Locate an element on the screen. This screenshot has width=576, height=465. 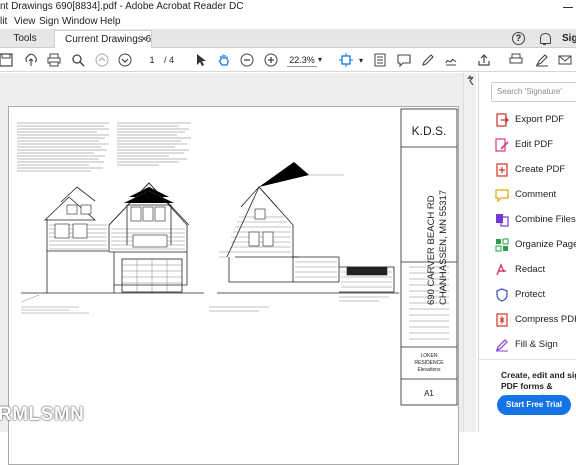
tool-protect: Protect is located at coordinates (535, 295).